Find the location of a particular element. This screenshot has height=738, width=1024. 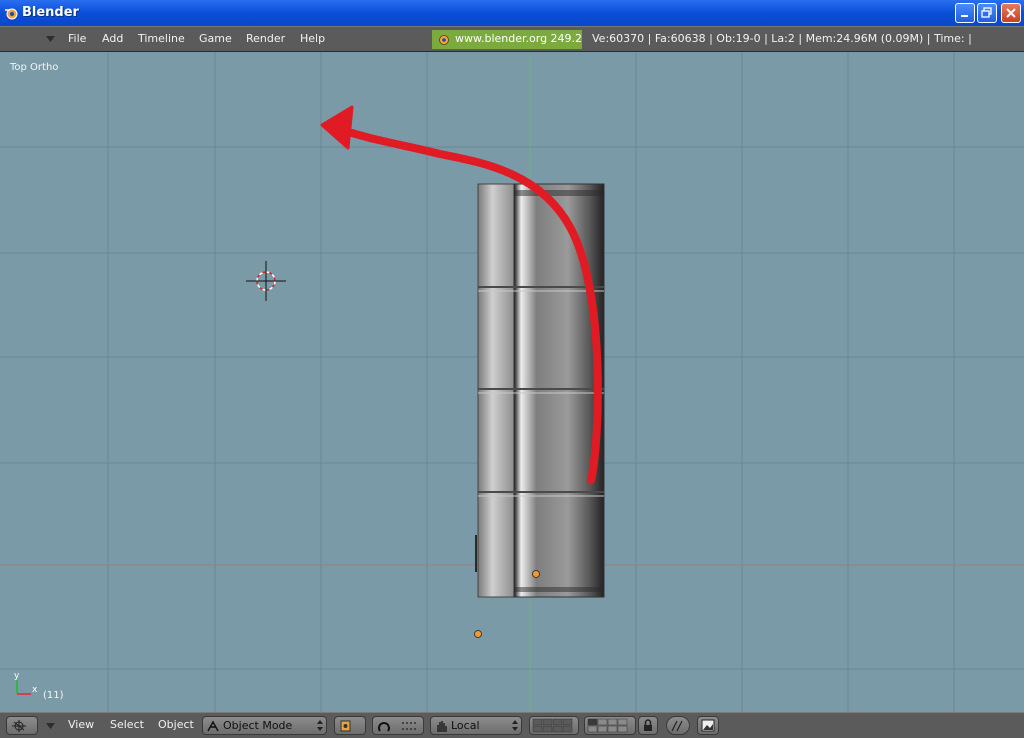

menu-timeline: Timeline is located at coordinates (161, 38).